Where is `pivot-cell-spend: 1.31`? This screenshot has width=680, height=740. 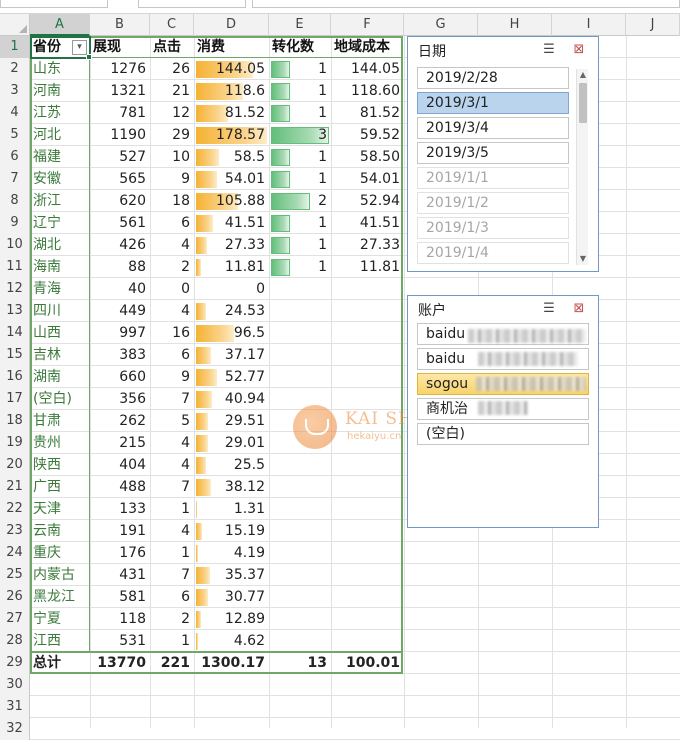 pivot-cell-spend: 1.31 is located at coordinates (231, 509).